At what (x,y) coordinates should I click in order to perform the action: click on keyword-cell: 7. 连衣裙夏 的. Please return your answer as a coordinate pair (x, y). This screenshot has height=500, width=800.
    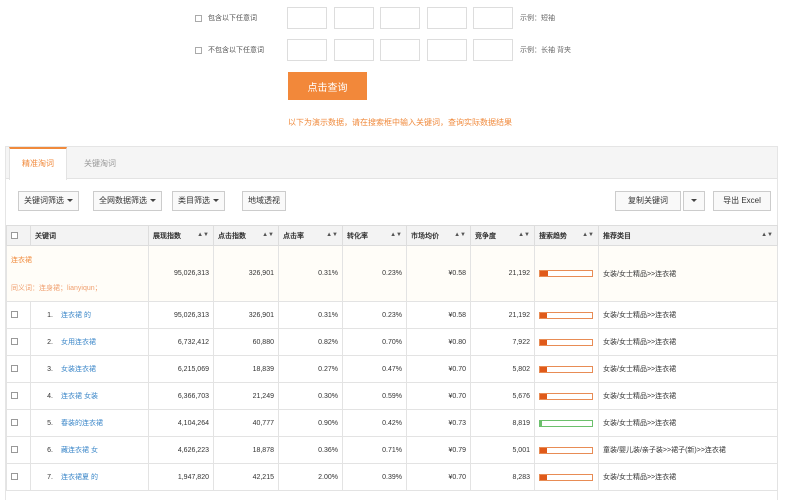
    Looking at the image, I should click on (89, 477).